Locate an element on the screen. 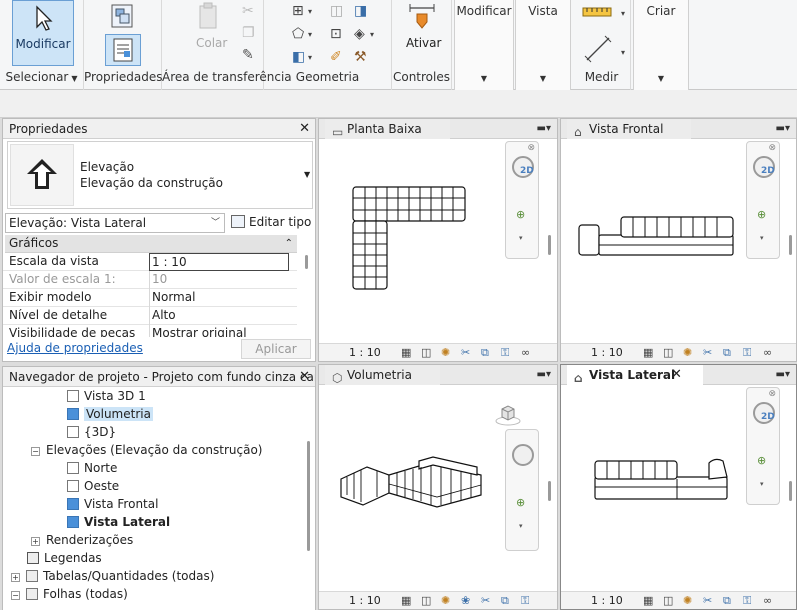 Image resolution: width=797 pixels, height=610 pixels. tree-group-folhas: − Folhas (todas) is located at coordinates (69, 594).